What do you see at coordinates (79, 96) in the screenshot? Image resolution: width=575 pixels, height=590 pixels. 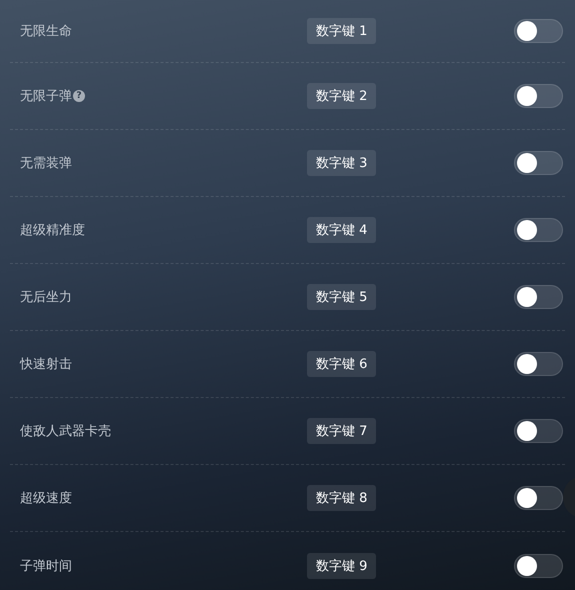 I see `help-icon: ?` at bounding box center [79, 96].